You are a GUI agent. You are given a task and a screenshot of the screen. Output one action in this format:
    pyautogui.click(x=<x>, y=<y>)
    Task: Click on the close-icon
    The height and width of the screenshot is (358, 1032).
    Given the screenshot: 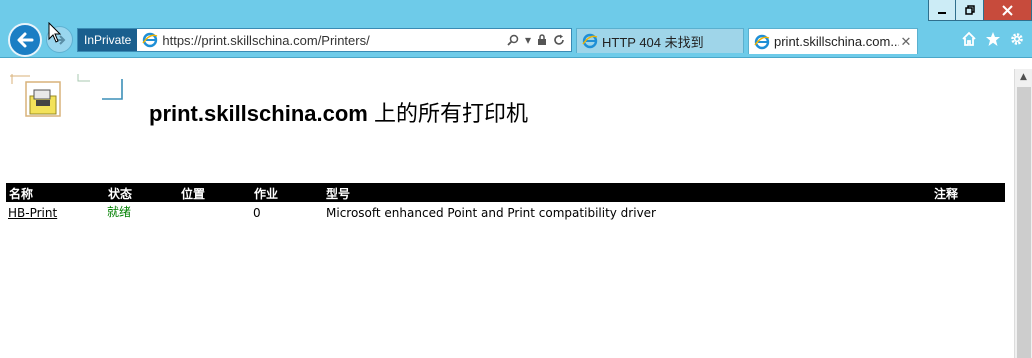 What is the action you would take?
    pyautogui.click(x=1007, y=10)
    